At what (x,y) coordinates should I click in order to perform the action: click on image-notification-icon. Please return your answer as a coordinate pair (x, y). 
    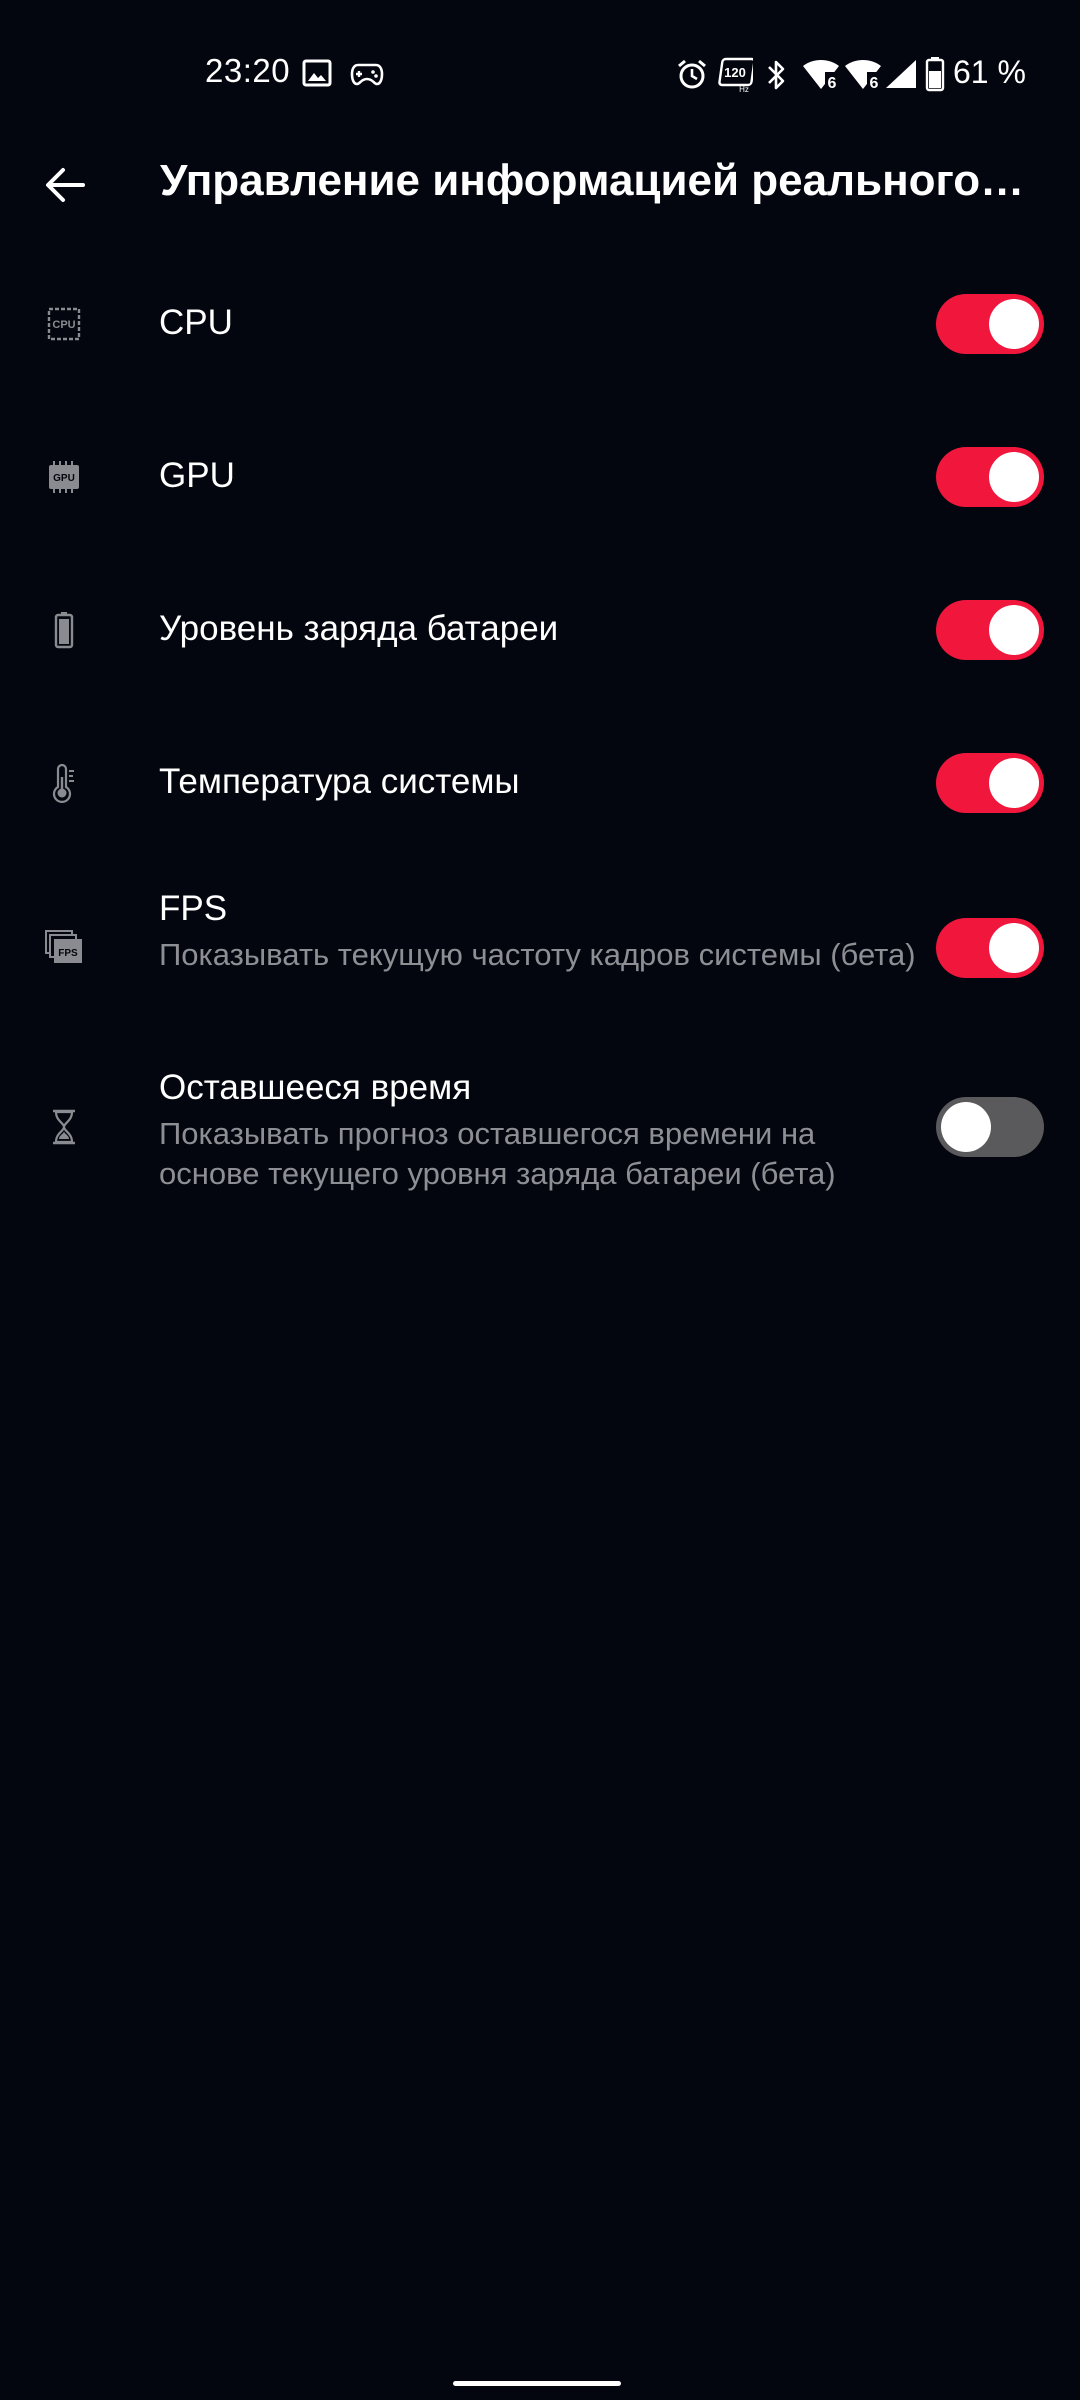
    Looking at the image, I should click on (317, 75).